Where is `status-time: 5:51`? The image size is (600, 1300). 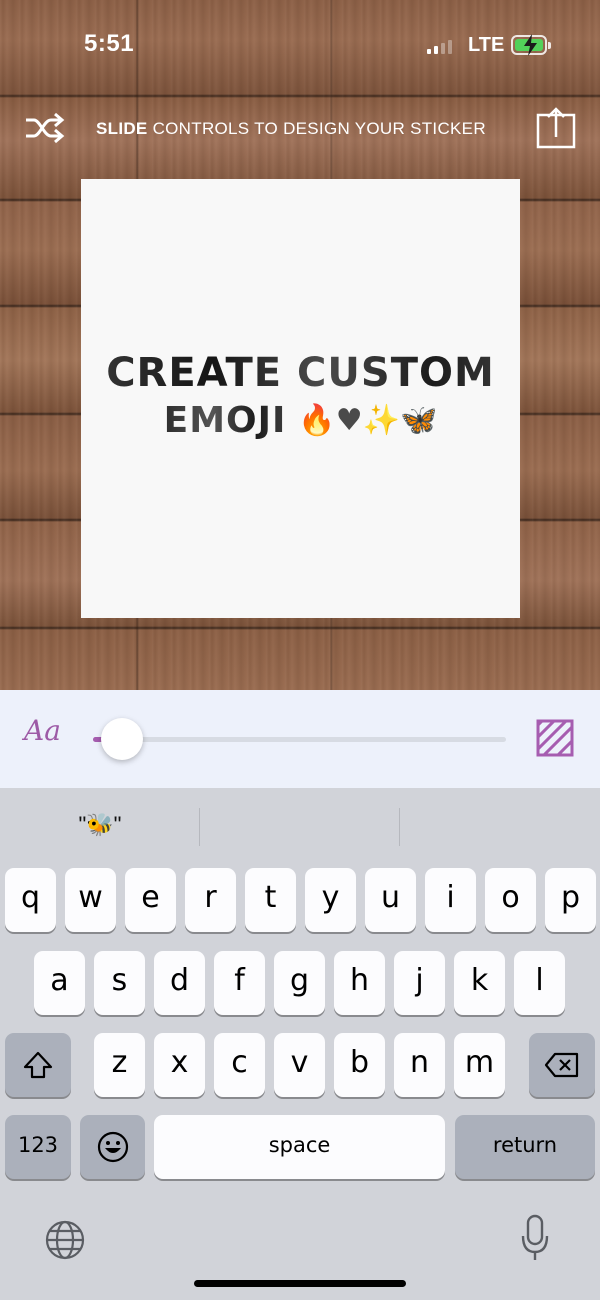 status-time: 5:51 is located at coordinates (109, 43).